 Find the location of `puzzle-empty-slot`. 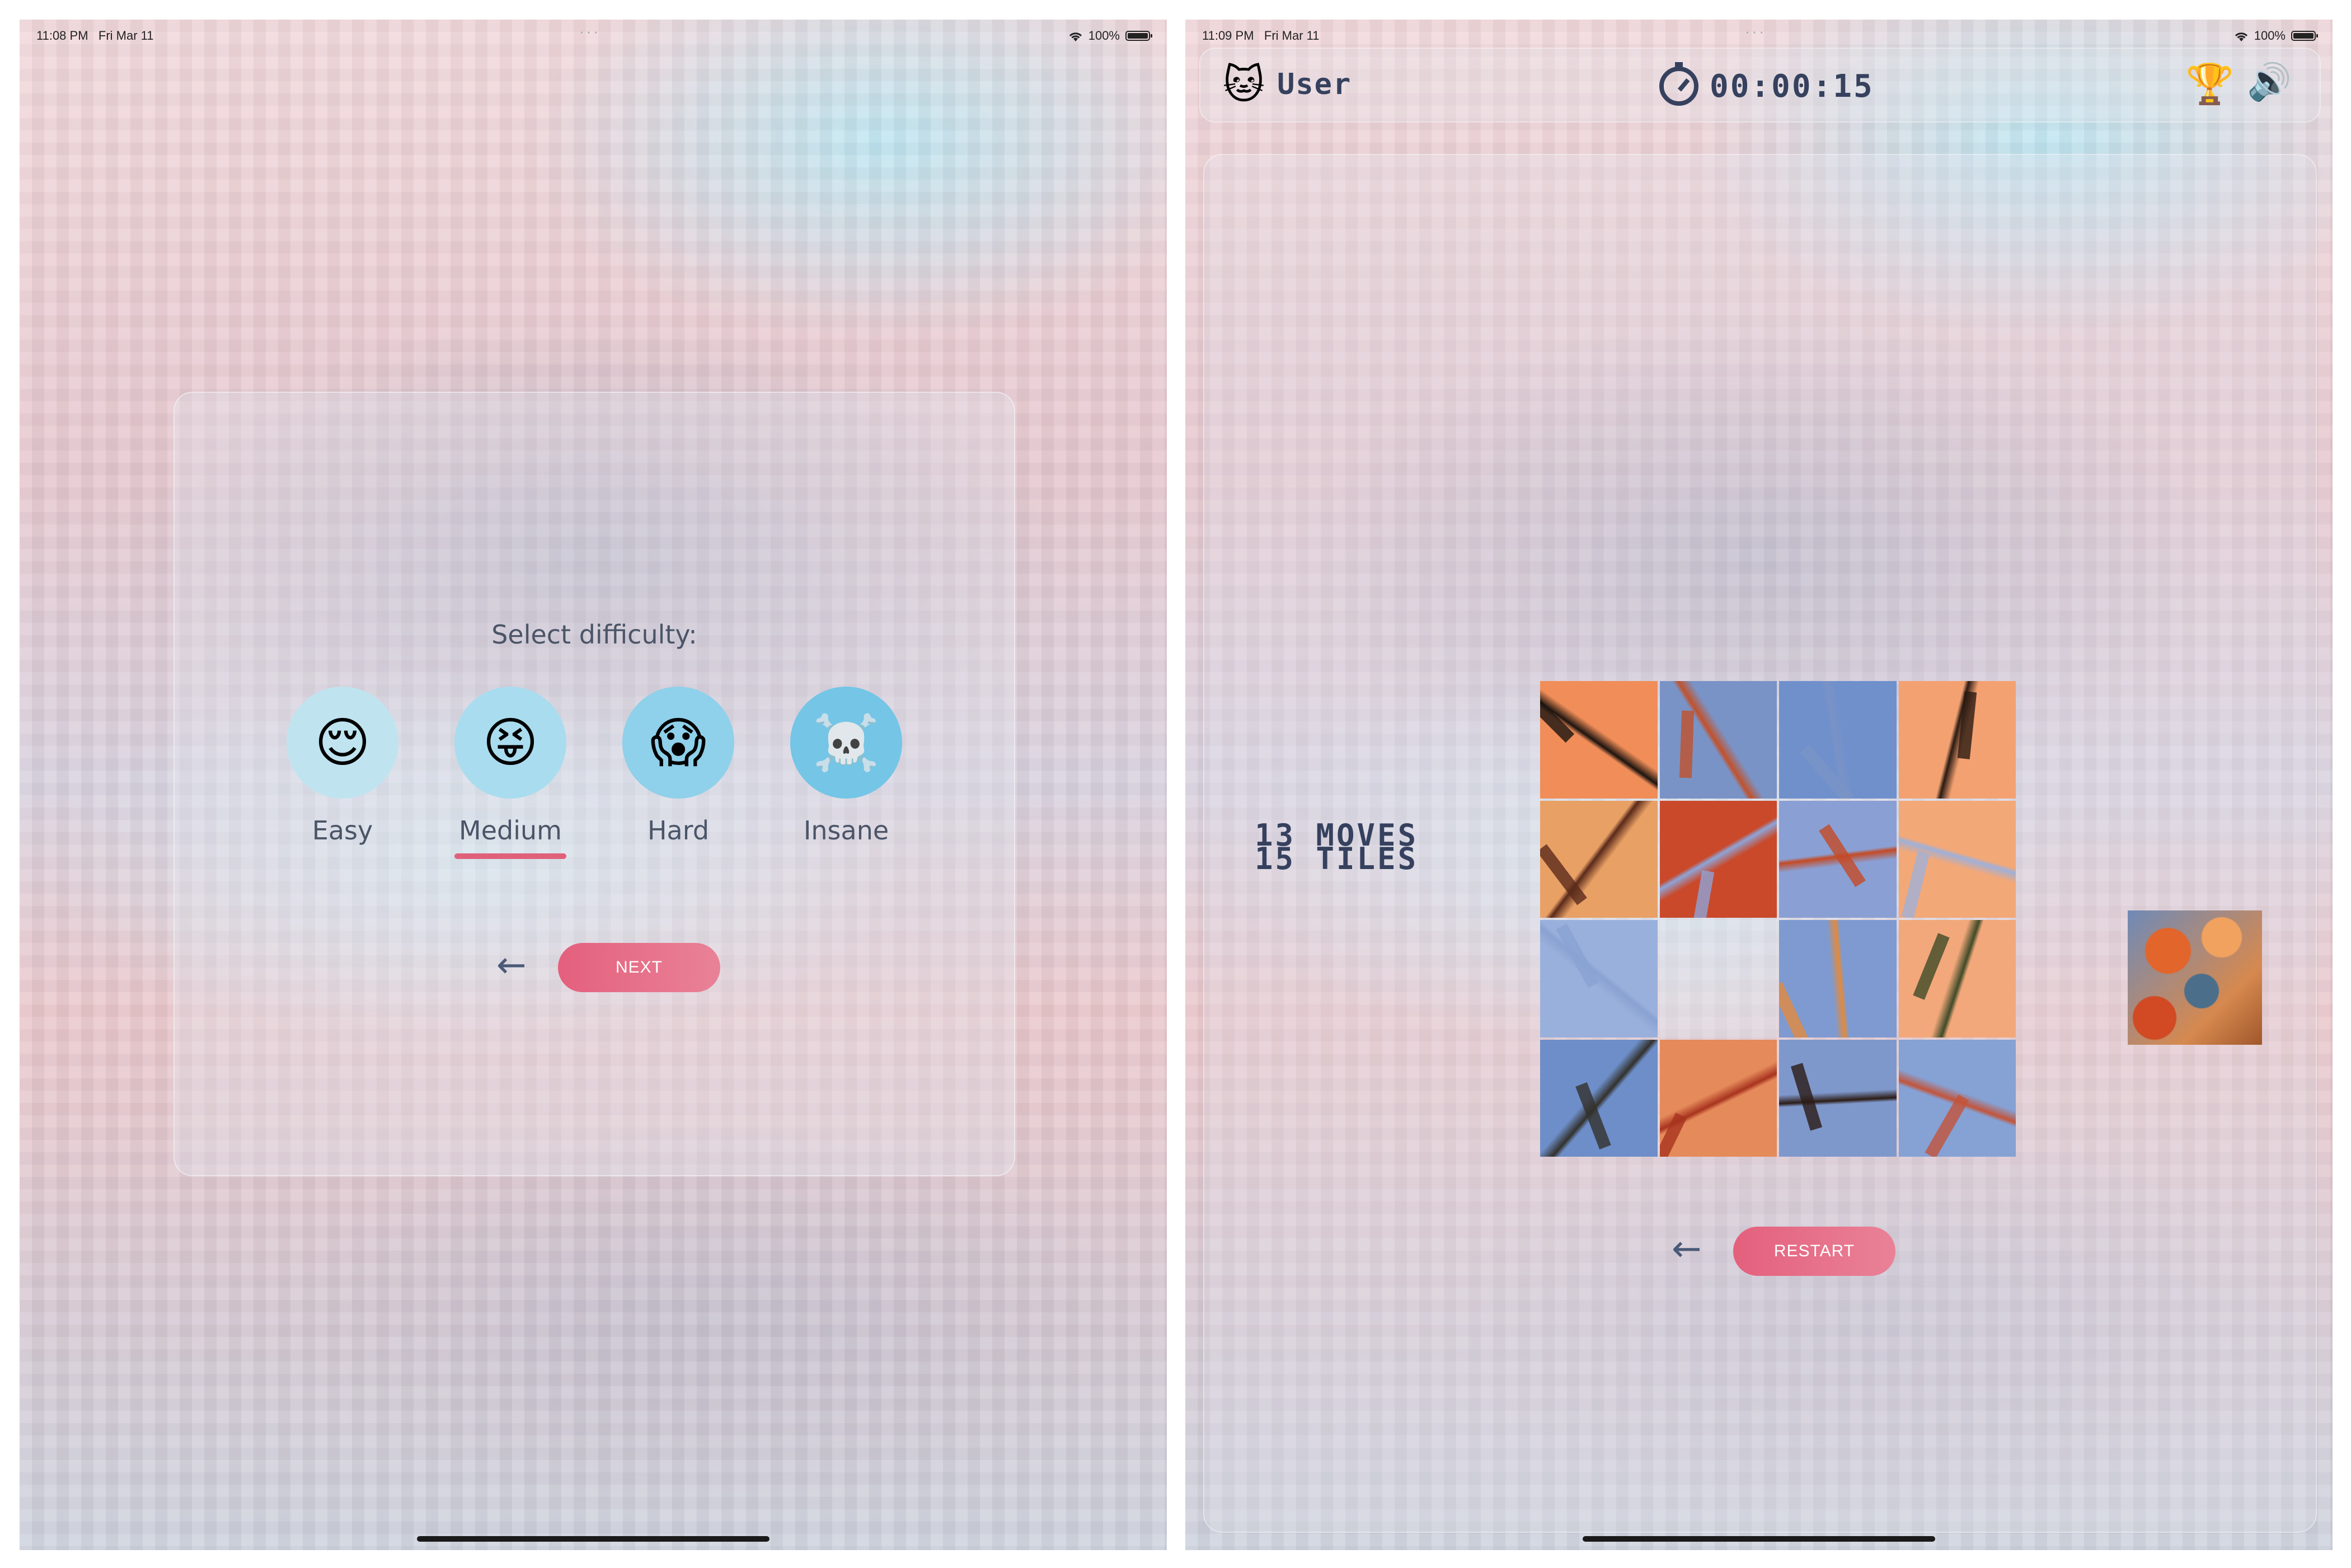

puzzle-empty-slot is located at coordinates (1718, 978).